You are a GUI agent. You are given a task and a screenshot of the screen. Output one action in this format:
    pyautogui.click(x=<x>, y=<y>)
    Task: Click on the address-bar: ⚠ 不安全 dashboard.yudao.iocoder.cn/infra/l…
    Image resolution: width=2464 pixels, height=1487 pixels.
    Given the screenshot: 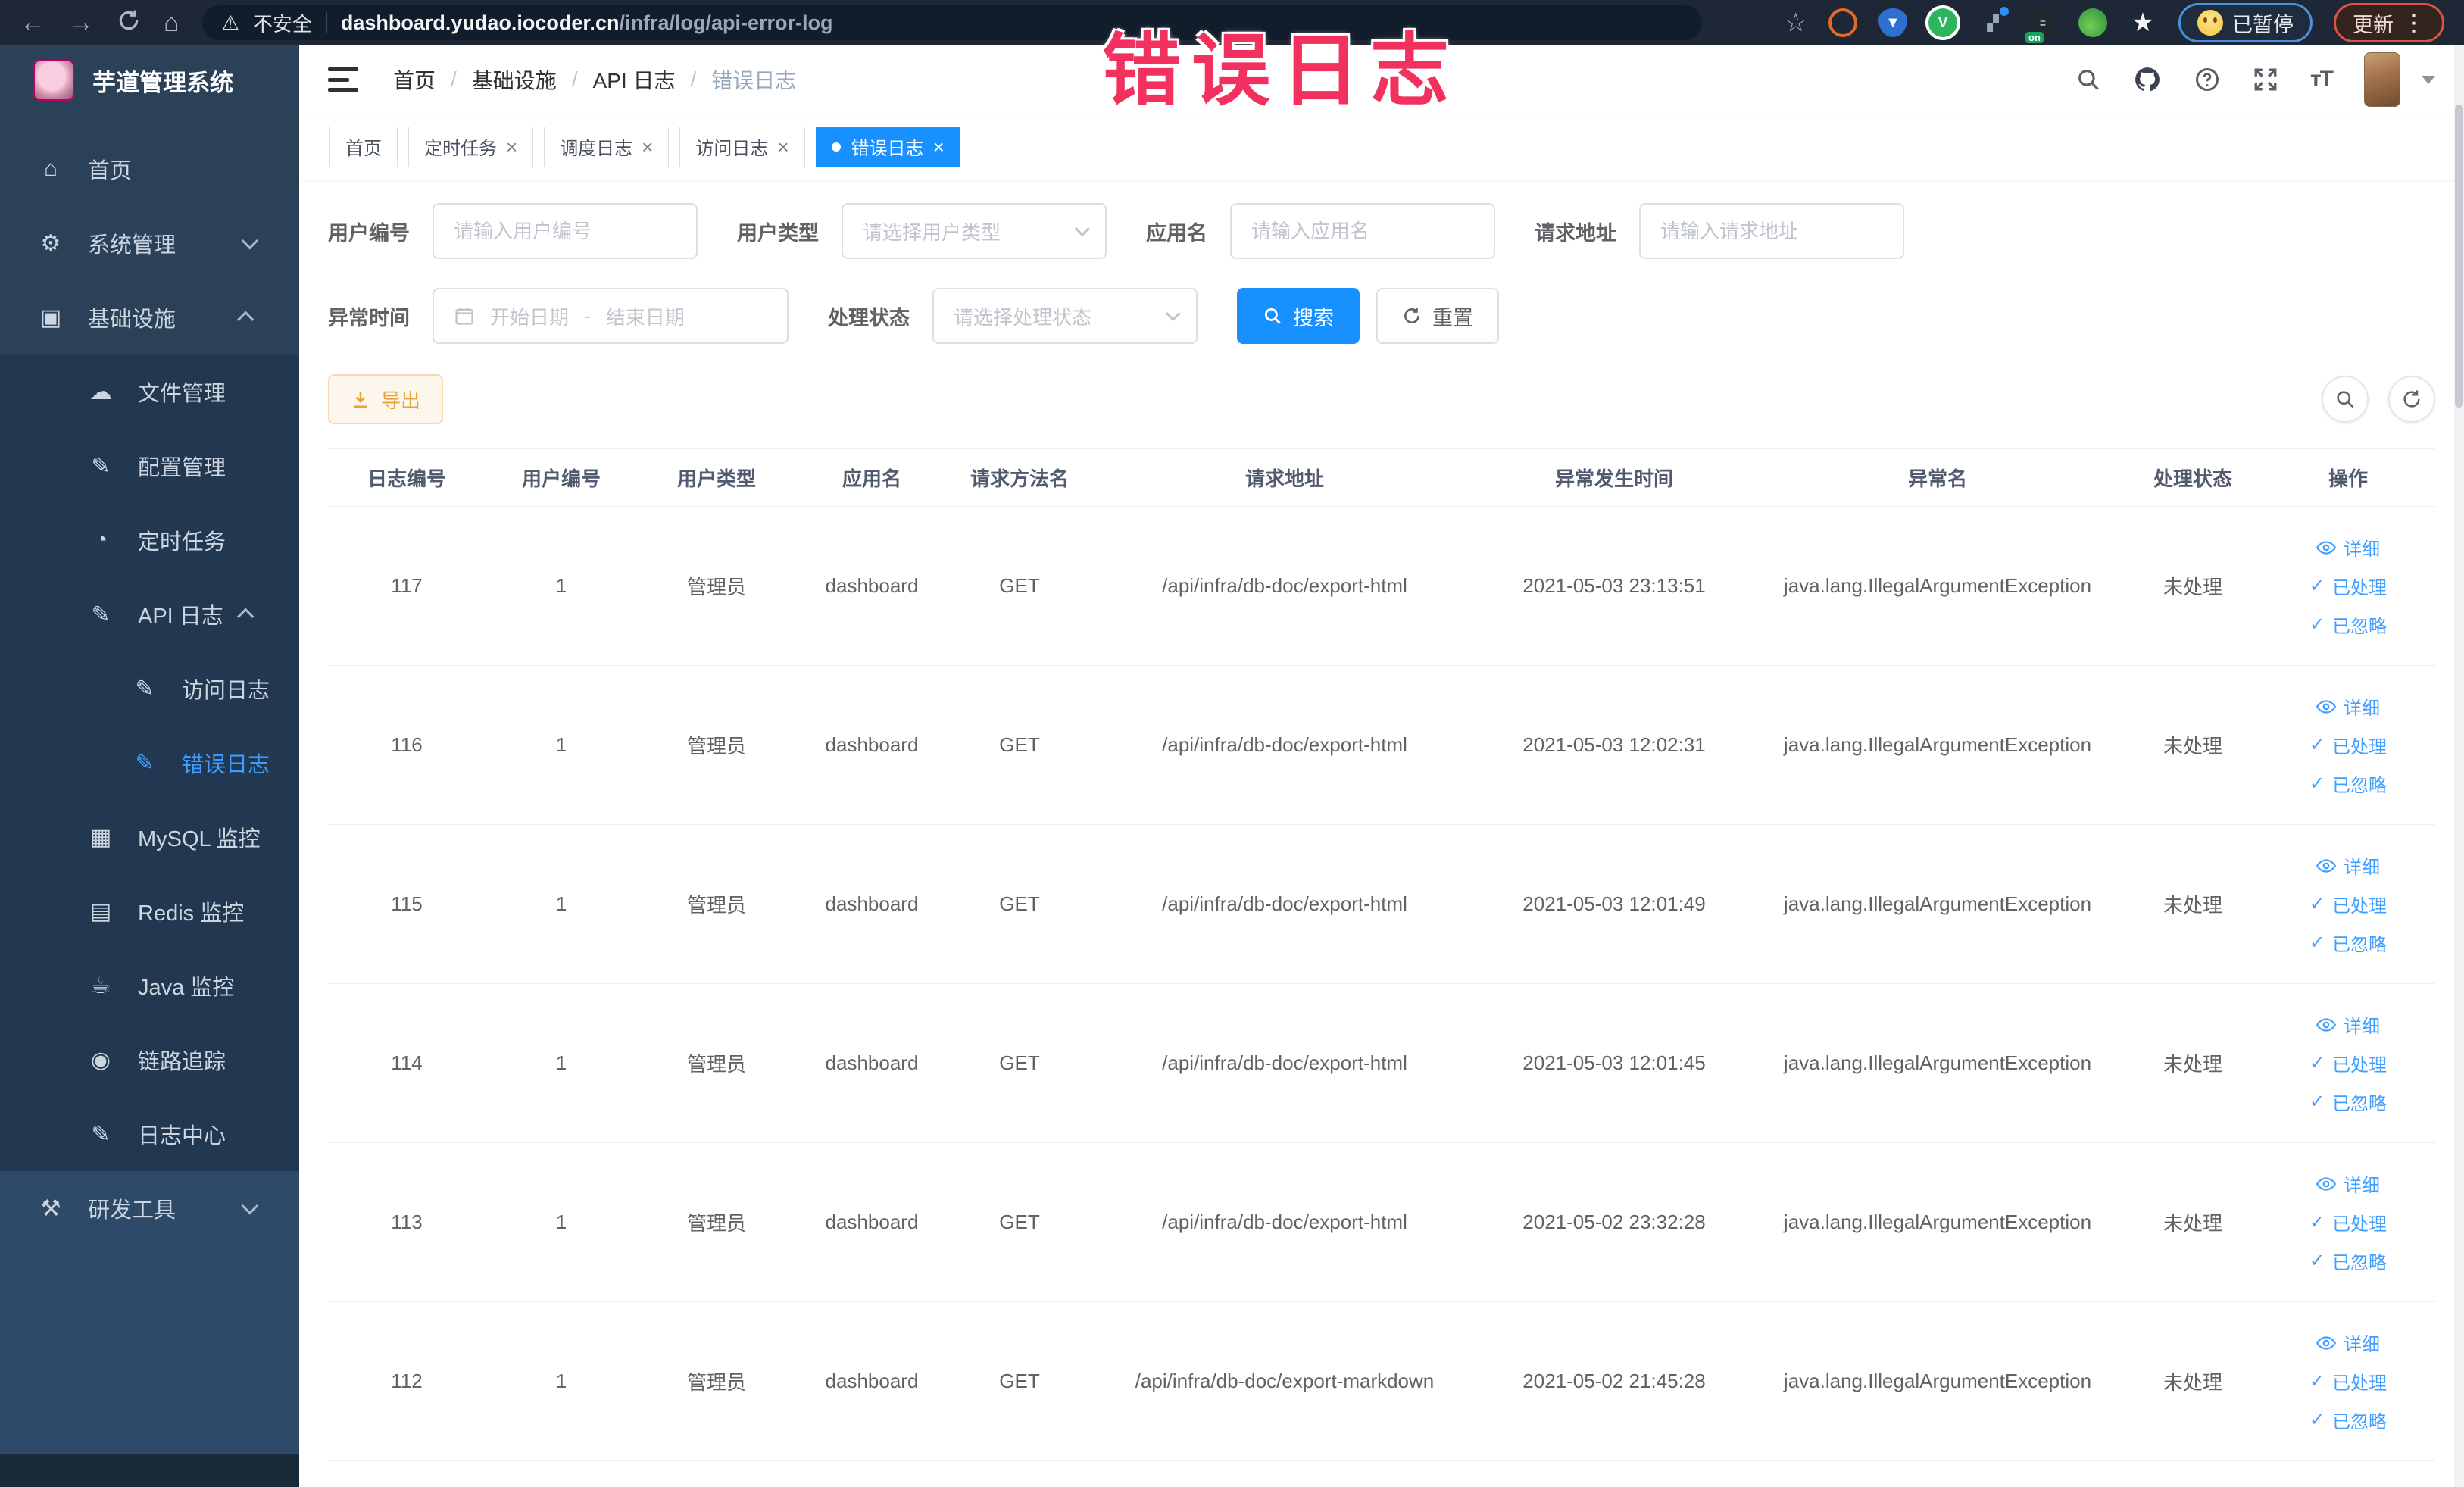 What is the action you would take?
    pyautogui.click(x=951, y=22)
    